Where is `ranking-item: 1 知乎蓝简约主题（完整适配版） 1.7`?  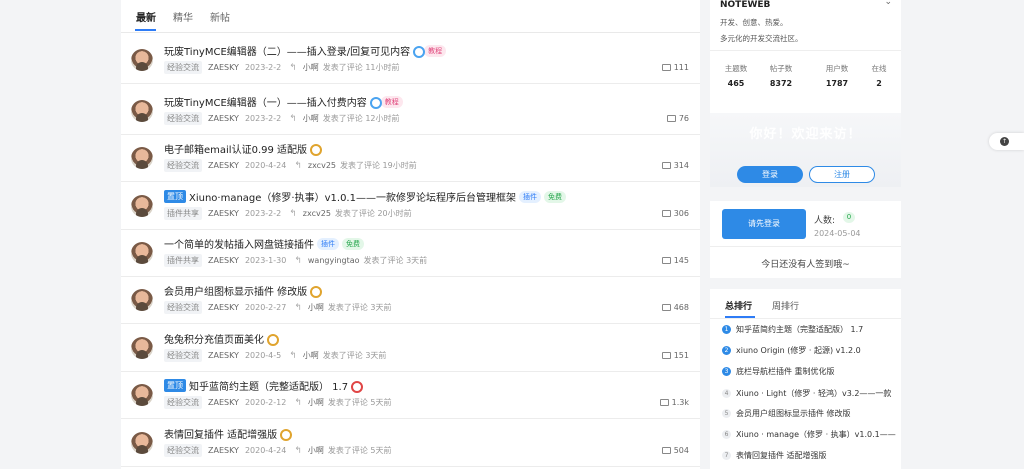 ranking-item: 1 知乎蓝简约主题（完整适配版） 1.7 is located at coordinates (792, 329).